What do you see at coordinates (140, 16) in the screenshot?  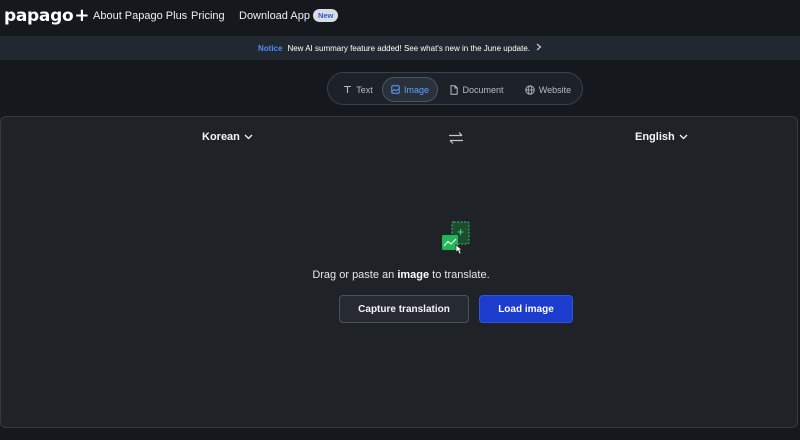 I see `nav-about-papago-plus: About Papago Plus` at bounding box center [140, 16].